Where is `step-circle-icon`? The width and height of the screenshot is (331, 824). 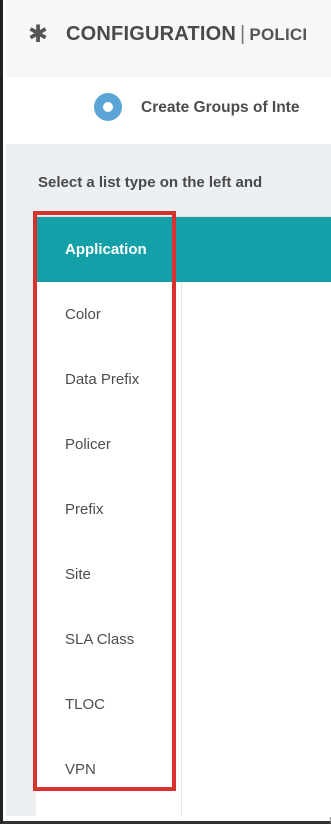
step-circle-icon is located at coordinates (108, 107).